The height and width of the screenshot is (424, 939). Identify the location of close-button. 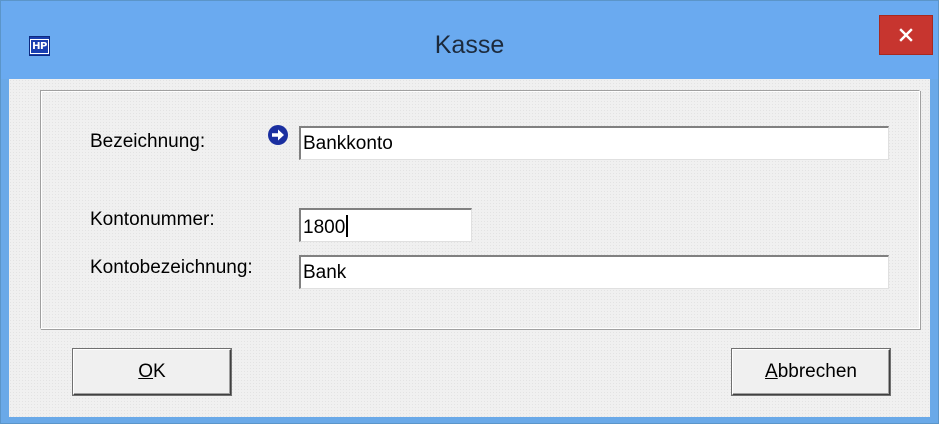
(906, 35).